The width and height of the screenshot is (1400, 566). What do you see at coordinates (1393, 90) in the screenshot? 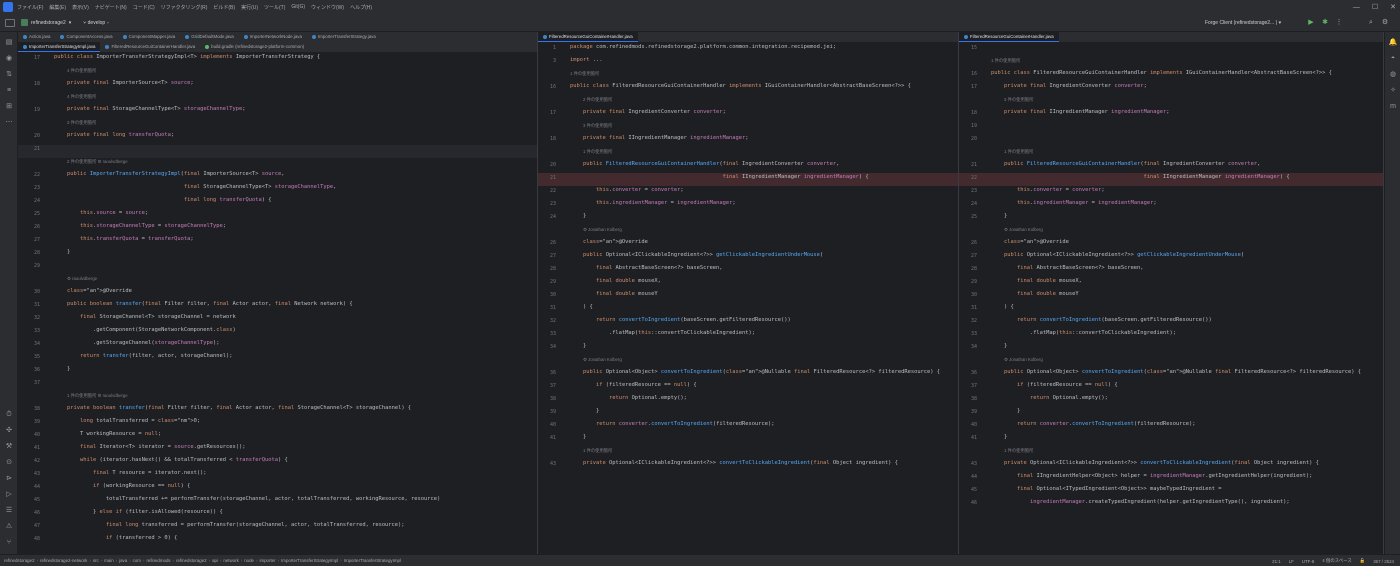
I see `ai-assistant-icon: ✧` at bounding box center [1393, 90].